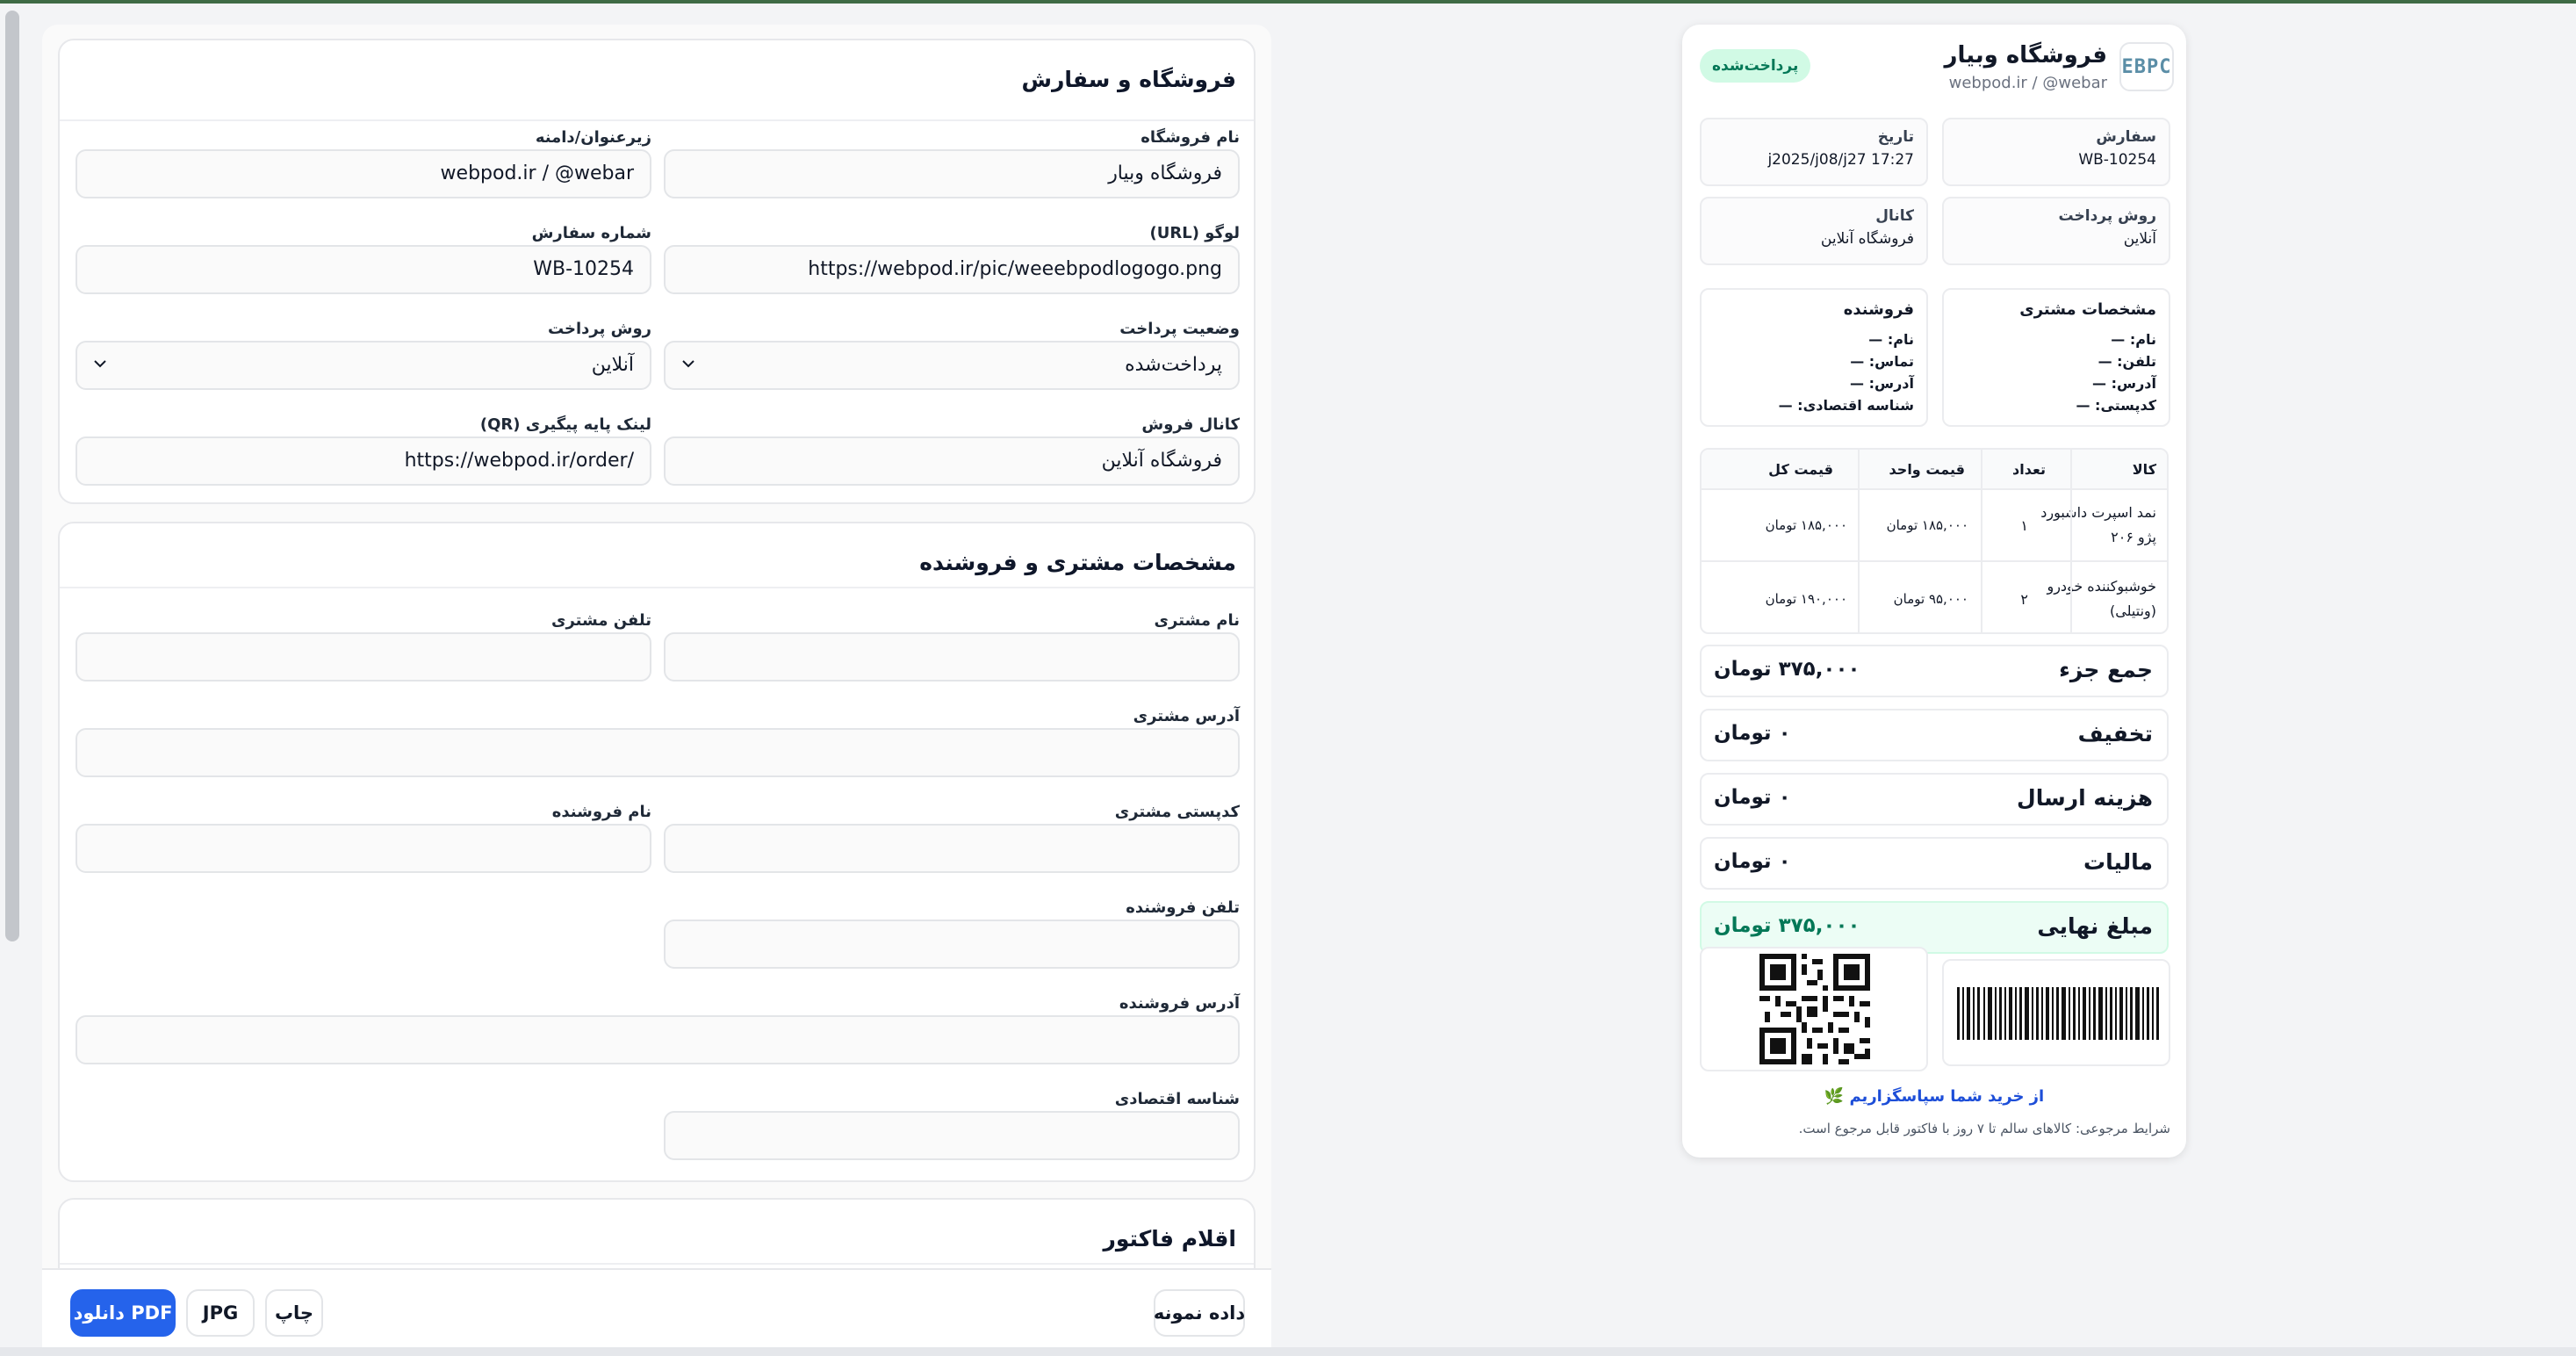 The image size is (2576, 1356). Describe the element at coordinates (2106, 669) in the screenshot. I see `summary-label: جمع جزء` at that location.